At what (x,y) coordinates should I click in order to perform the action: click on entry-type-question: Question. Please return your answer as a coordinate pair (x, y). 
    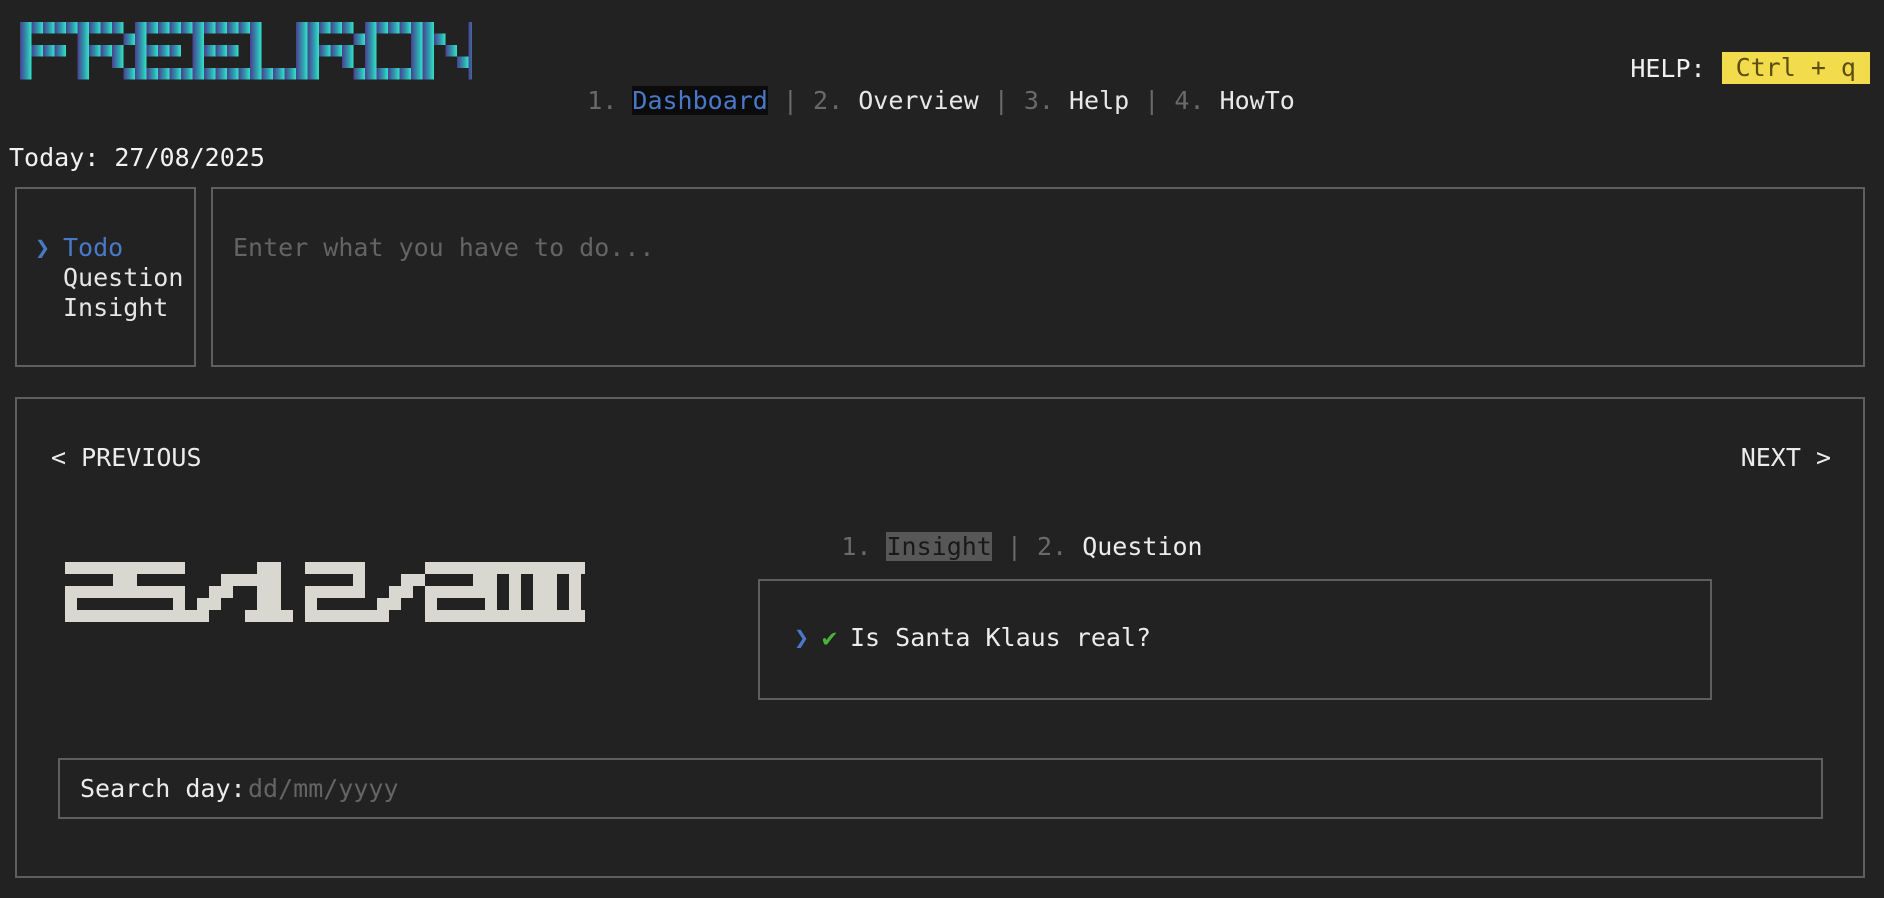
    Looking at the image, I should click on (109, 278).